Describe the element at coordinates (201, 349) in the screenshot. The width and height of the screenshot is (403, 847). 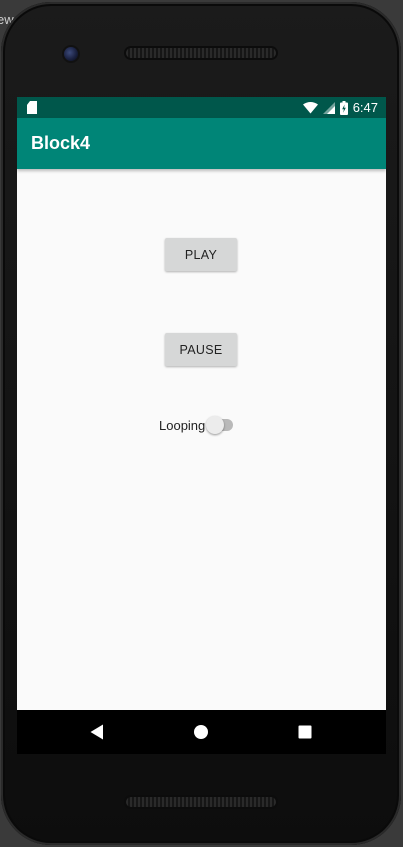
I see `pause-button: PAUSE` at that location.